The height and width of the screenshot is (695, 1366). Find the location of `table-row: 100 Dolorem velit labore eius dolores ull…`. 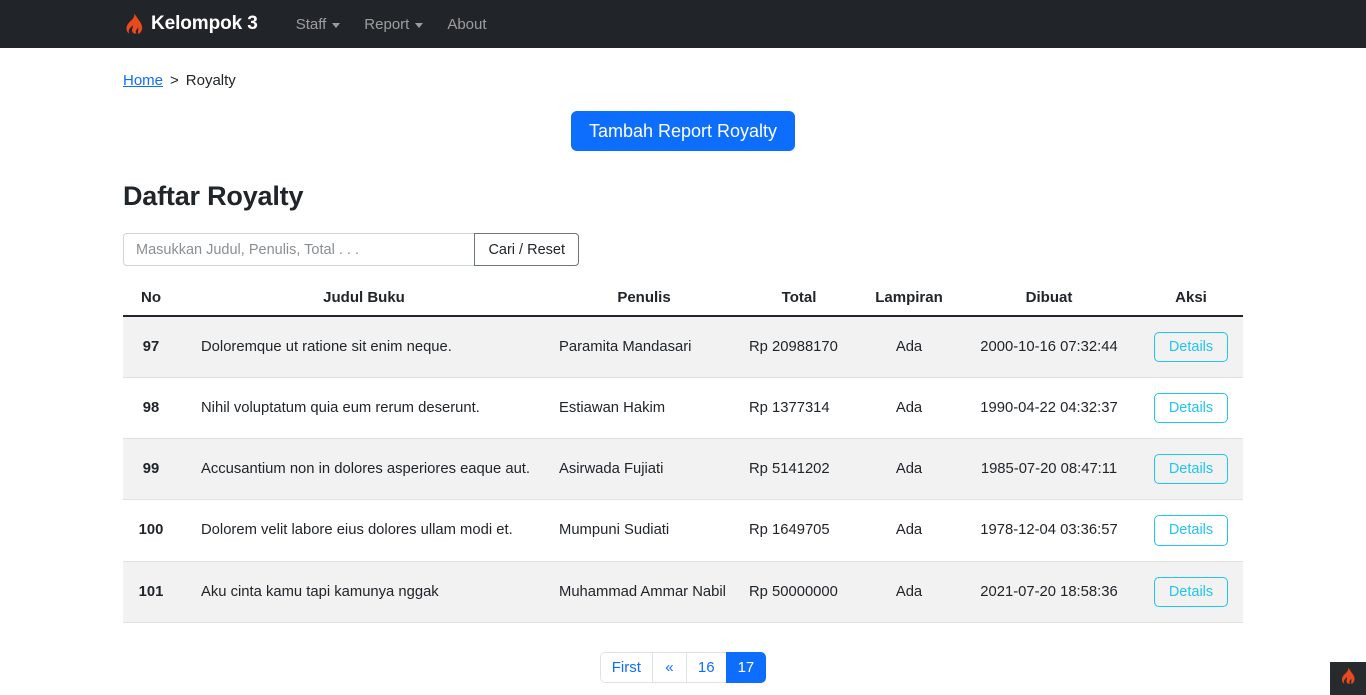

table-row: 100 Dolorem velit labore eius dolores ull… is located at coordinates (683, 530).